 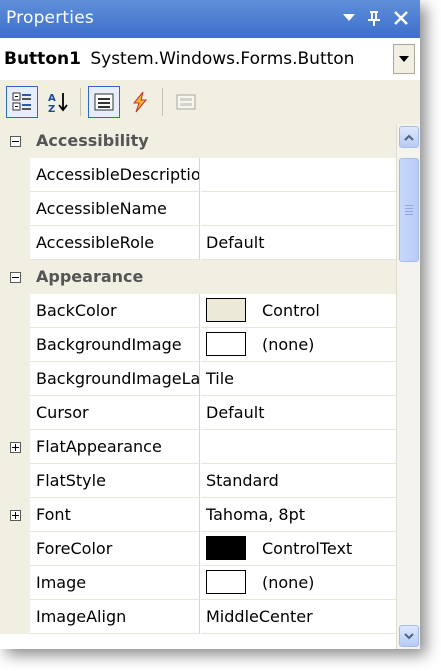 I want to click on property-value: Tahoma, 8pt, so click(x=298, y=515).